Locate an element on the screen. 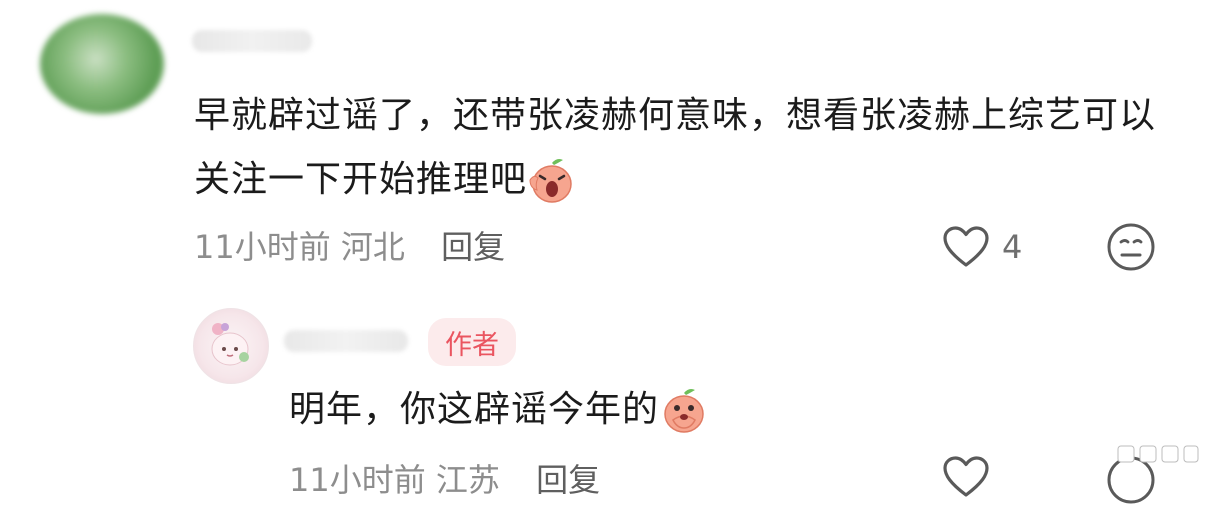 The image size is (1206, 505). peach-scream-emoji-icon is located at coordinates (550, 181).